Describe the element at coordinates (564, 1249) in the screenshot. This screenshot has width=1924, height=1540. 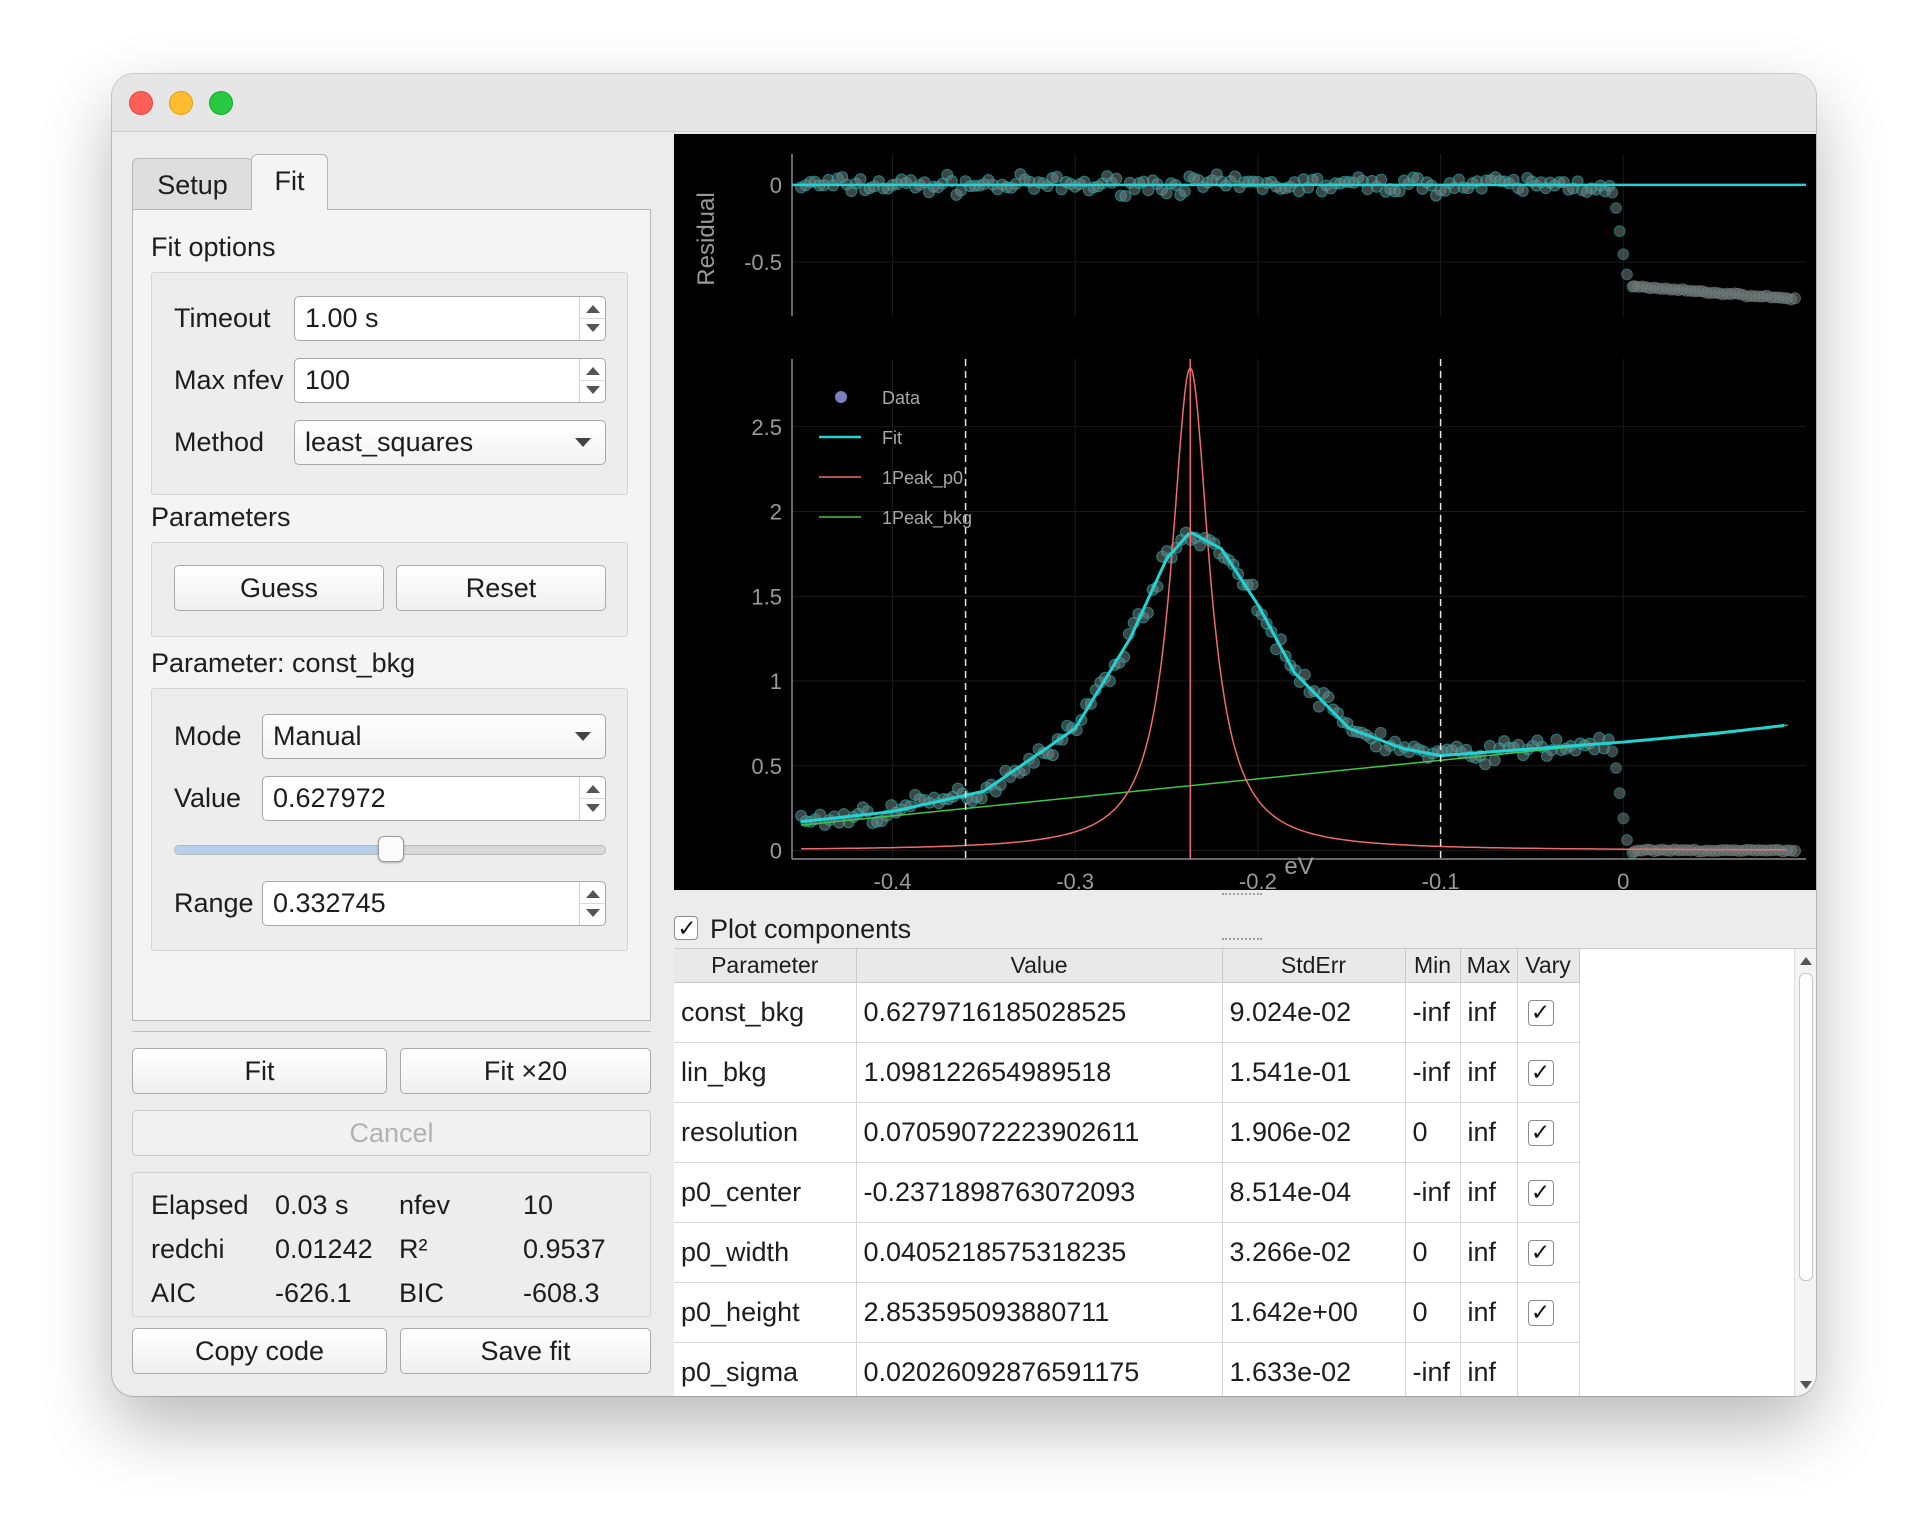
I see `r2-value: 0.9537` at that location.